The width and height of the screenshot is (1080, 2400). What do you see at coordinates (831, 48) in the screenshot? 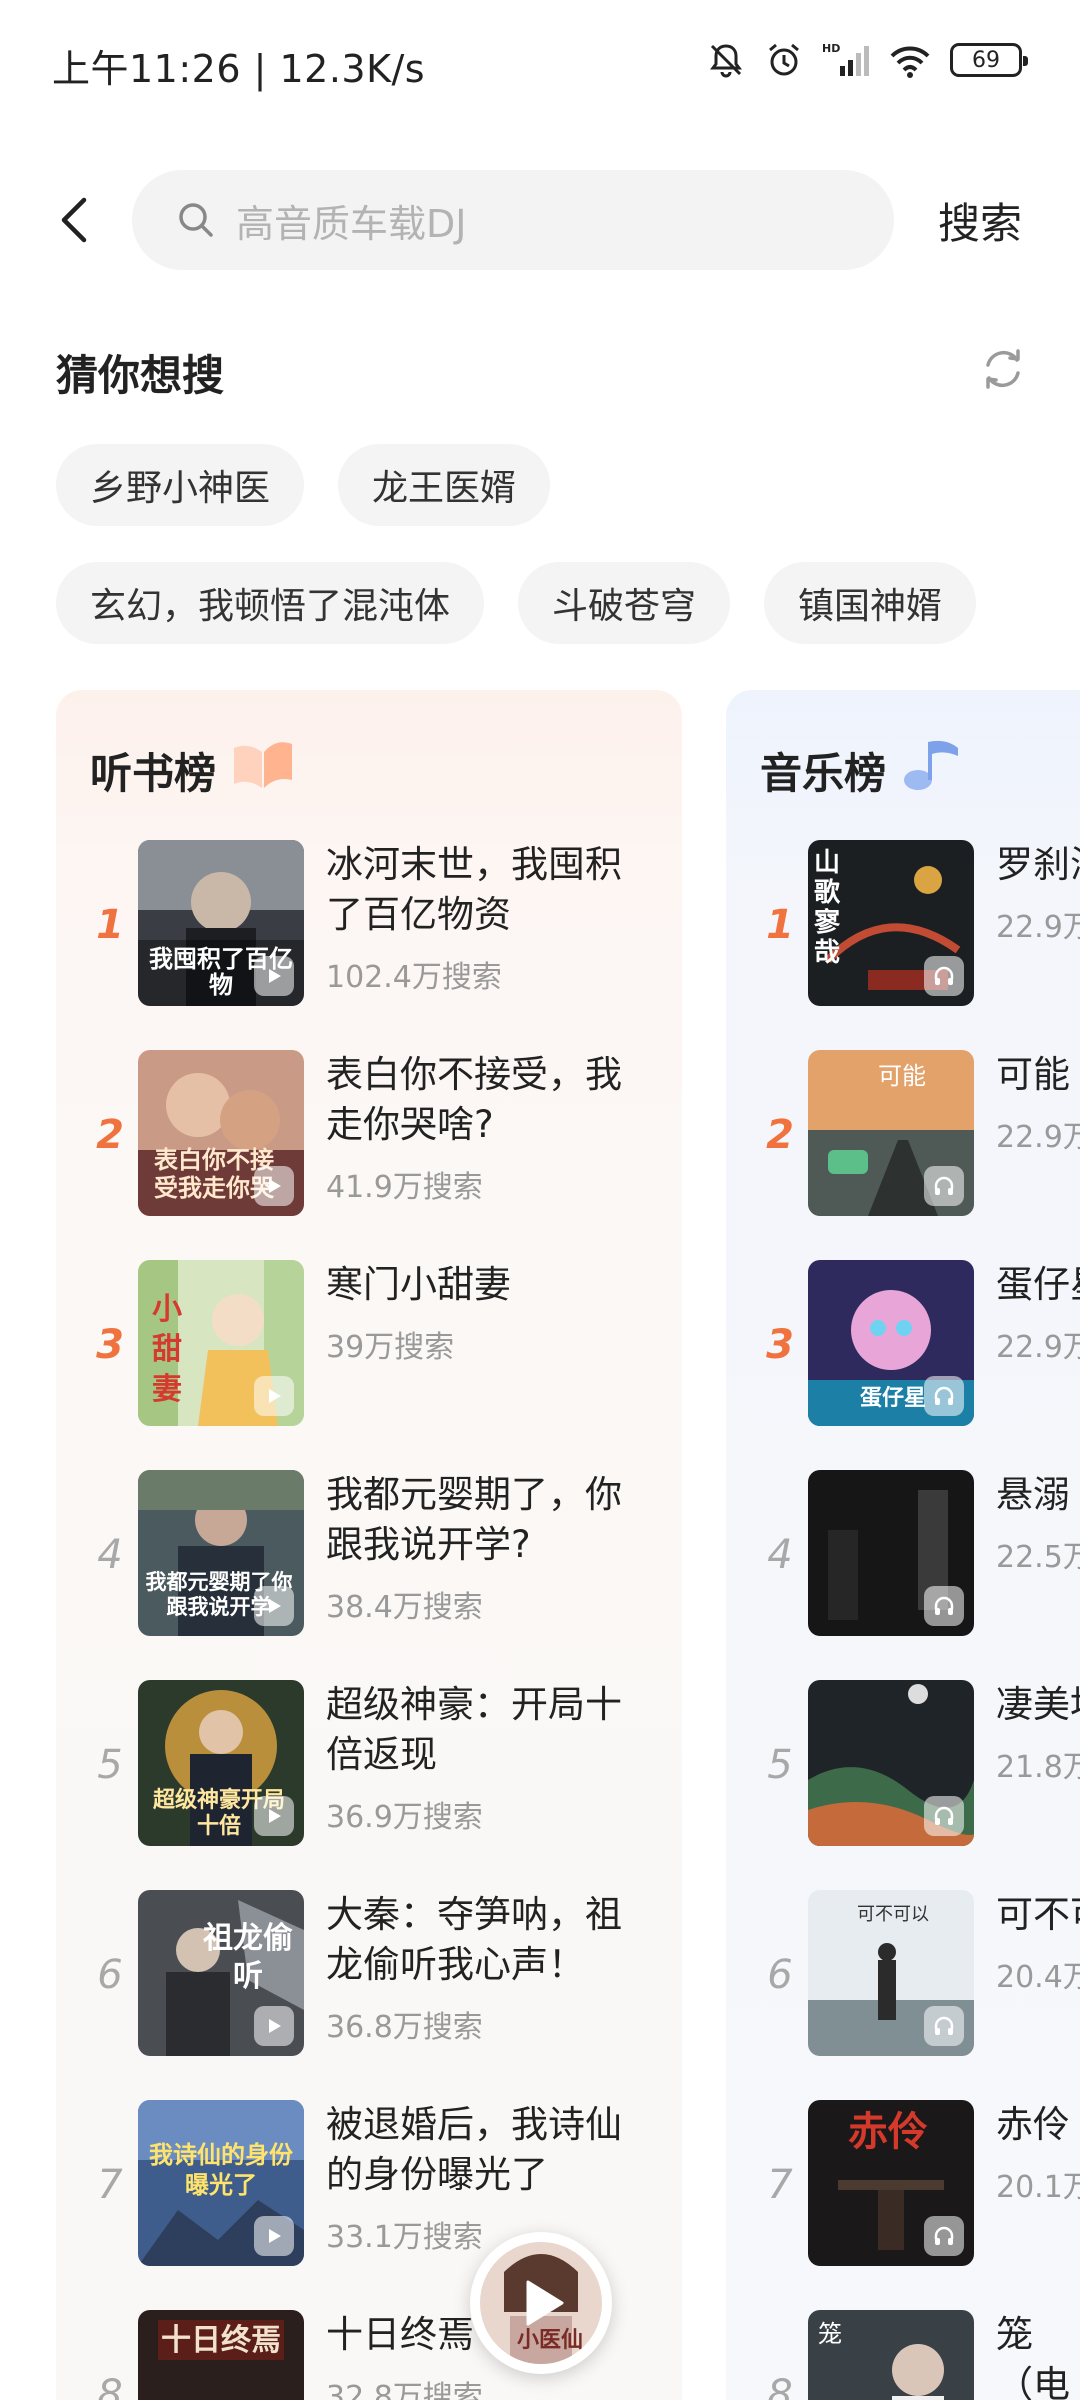
I see `svg-text: HD` at bounding box center [831, 48].